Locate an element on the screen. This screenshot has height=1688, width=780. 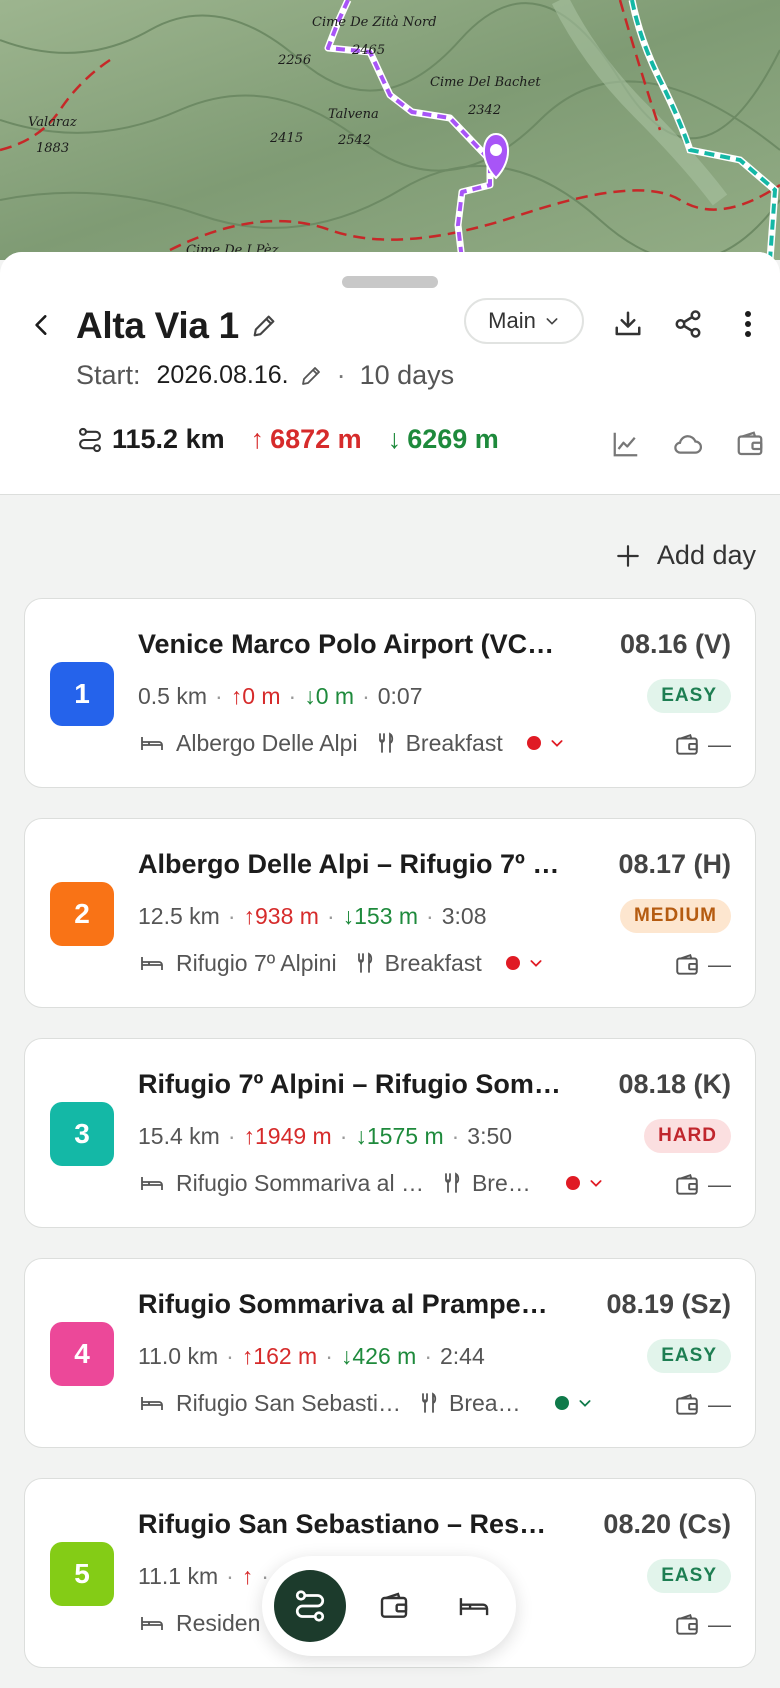
map-label: 2415 is located at coordinates (286, 138).